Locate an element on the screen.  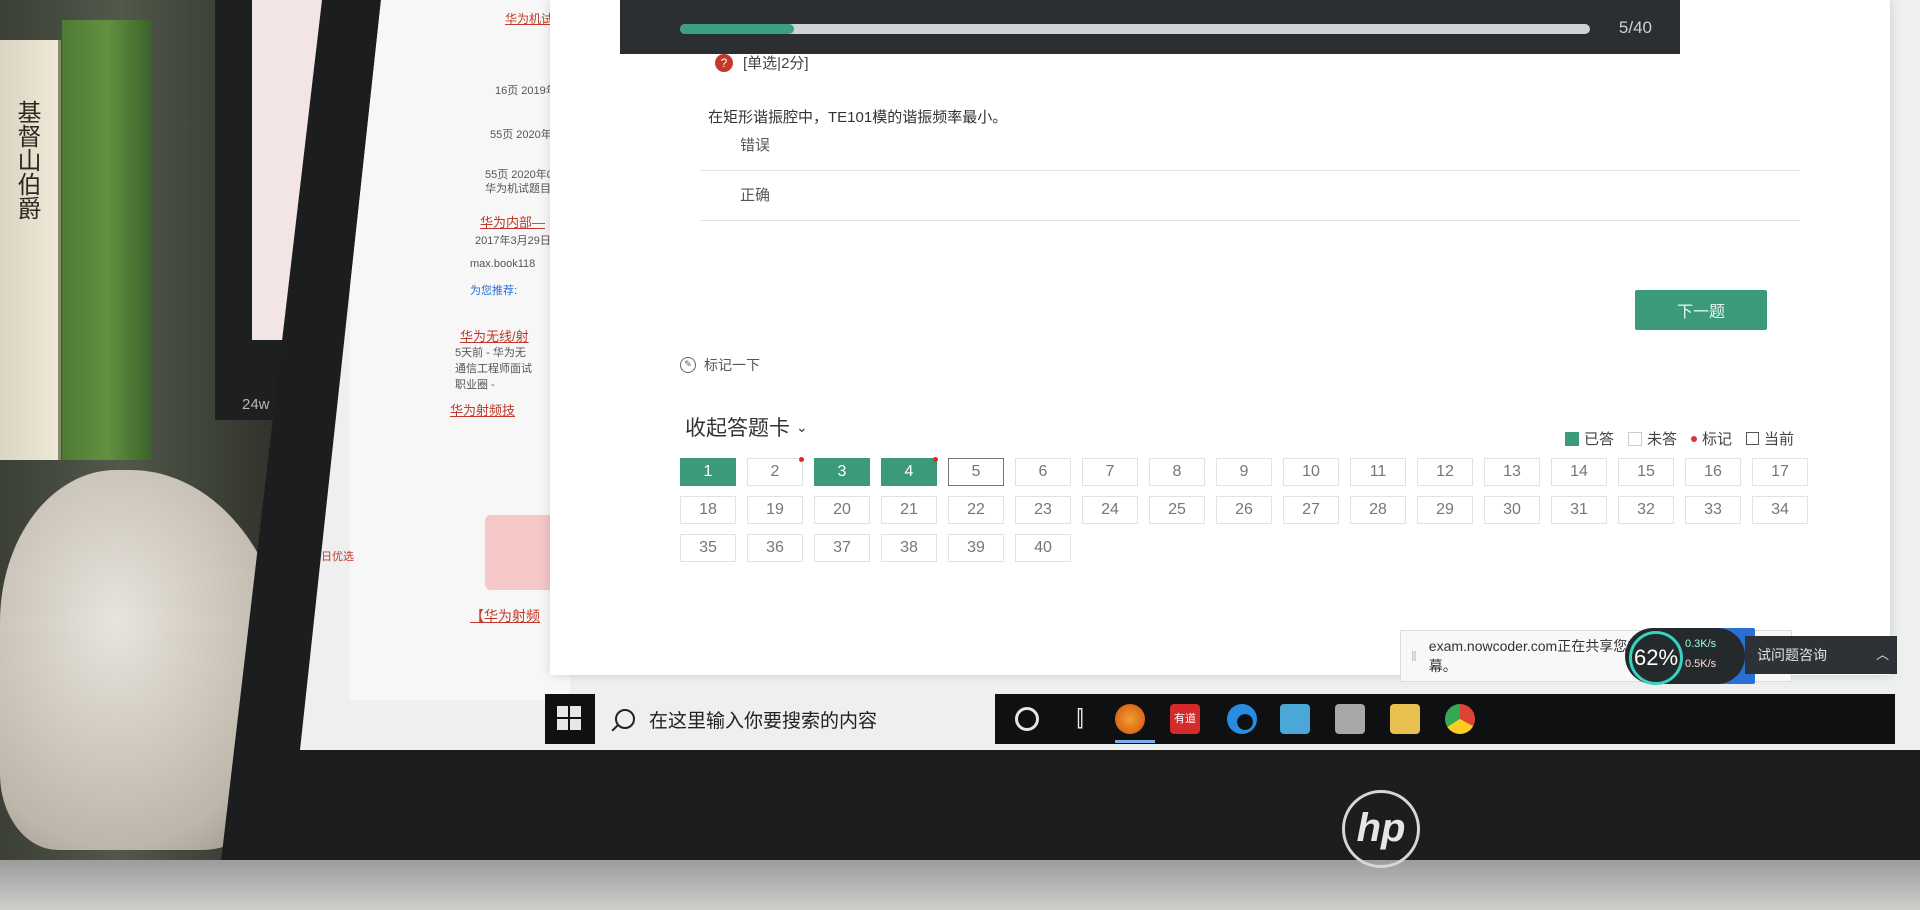
option-label: 正确 is located at coordinates (755, 195).